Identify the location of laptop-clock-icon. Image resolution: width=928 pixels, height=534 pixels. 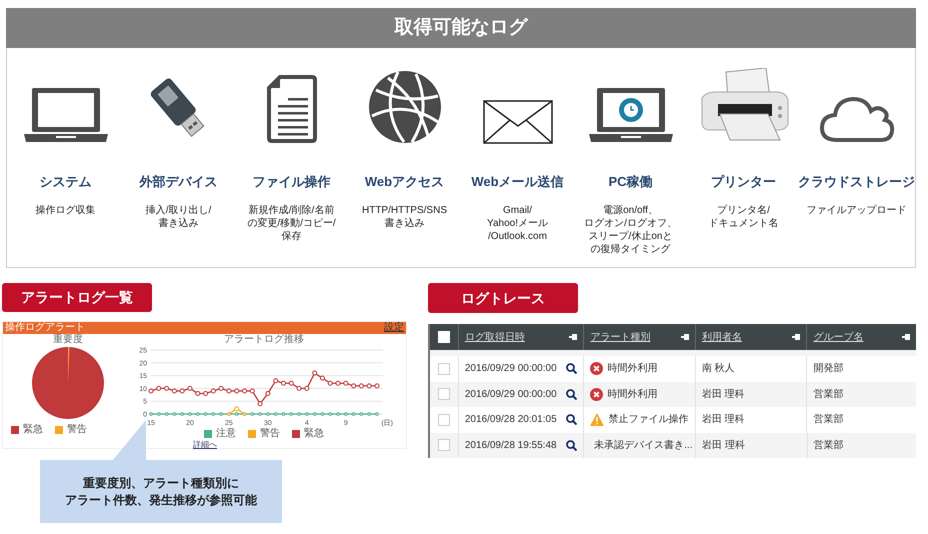
(630, 115).